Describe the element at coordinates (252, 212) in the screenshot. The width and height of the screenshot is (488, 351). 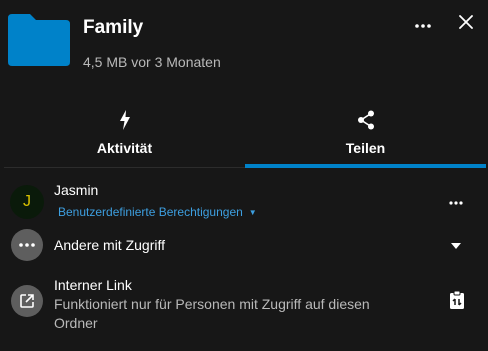
I see `caret-down-icon: ▼` at that location.